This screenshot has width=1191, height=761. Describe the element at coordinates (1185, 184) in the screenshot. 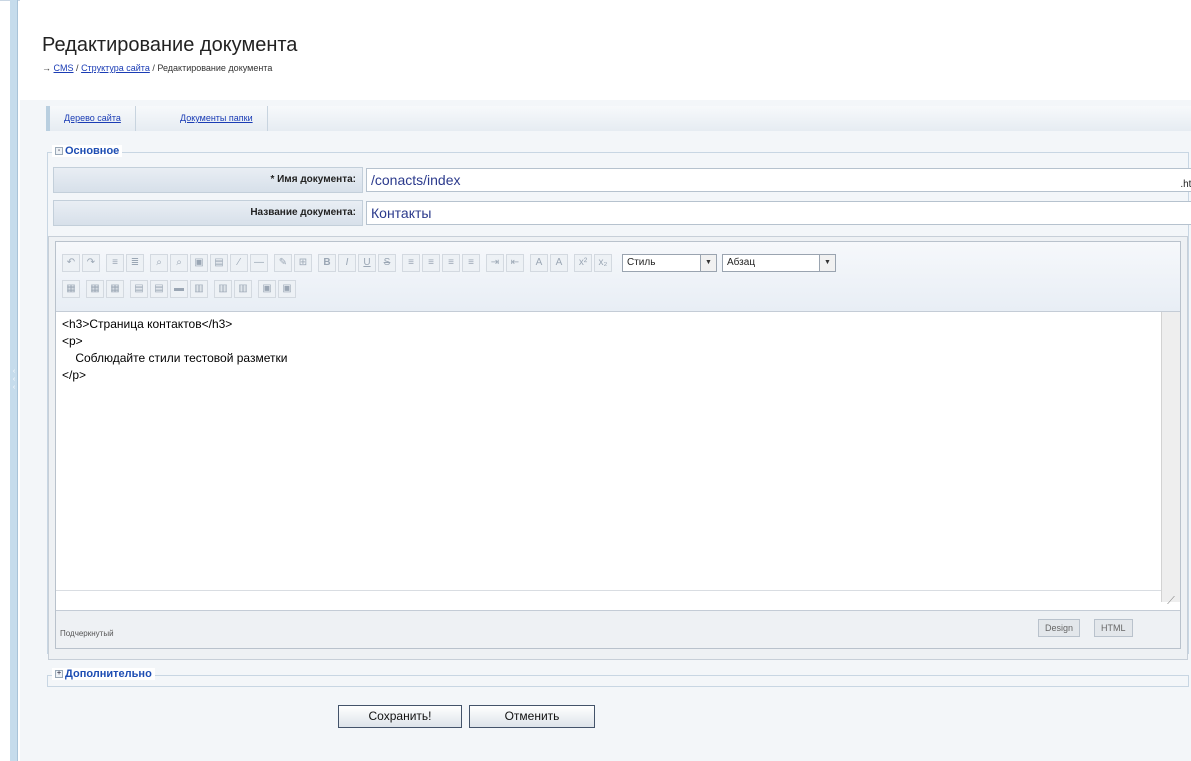

I see `doc-name-suffix: .html` at that location.